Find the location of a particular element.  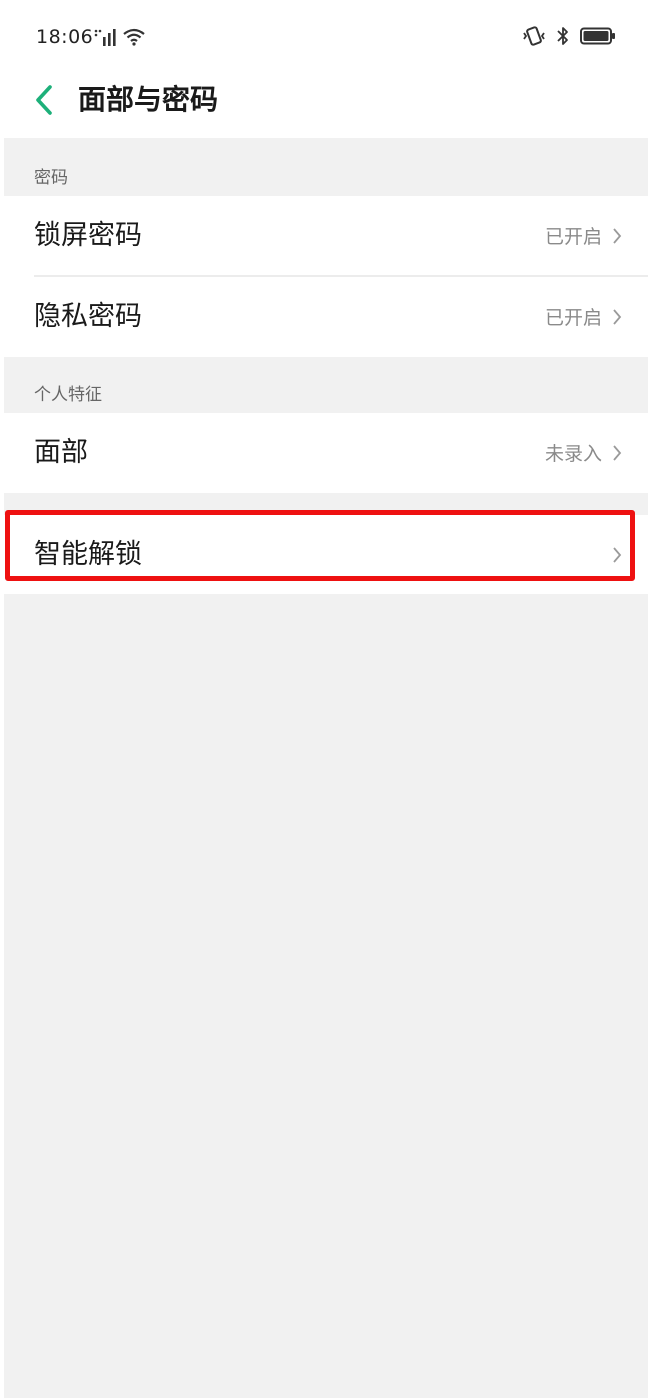

page-title: 面部与密码 is located at coordinates (148, 99).